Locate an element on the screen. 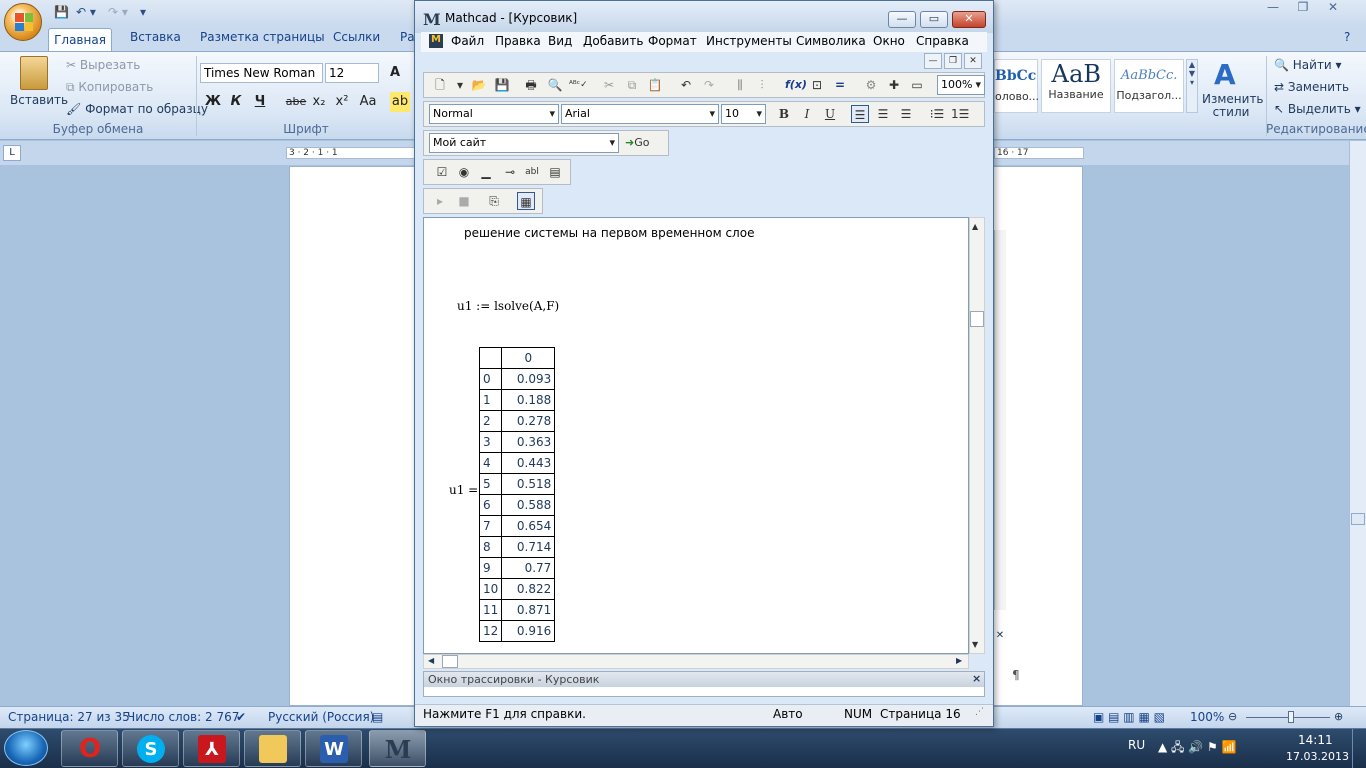  strikethrough-button: abe is located at coordinates (296, 102).